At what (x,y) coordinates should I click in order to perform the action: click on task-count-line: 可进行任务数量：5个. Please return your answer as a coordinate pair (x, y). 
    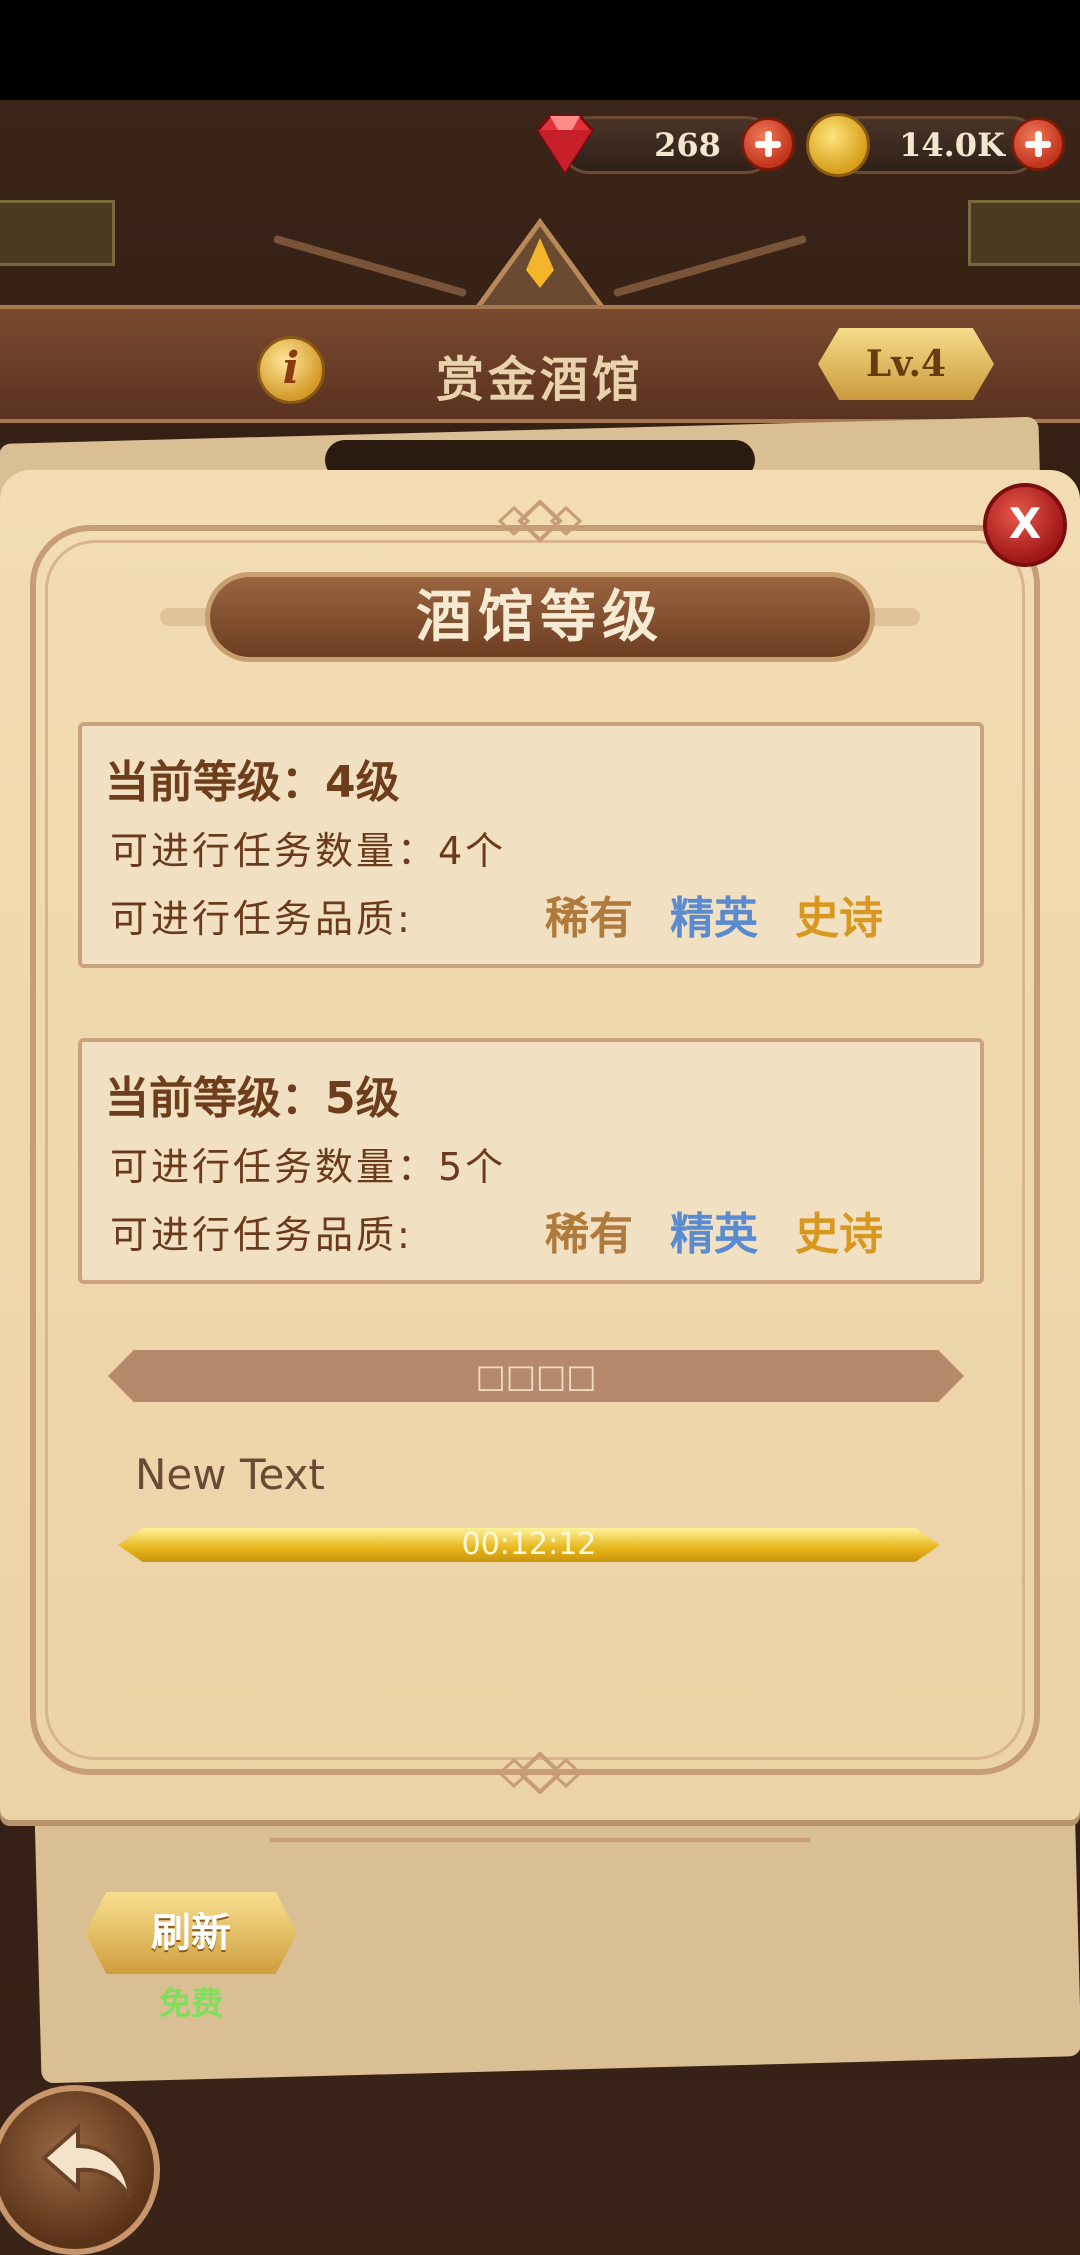
    Looking at the image, I should click on (308, 1167).